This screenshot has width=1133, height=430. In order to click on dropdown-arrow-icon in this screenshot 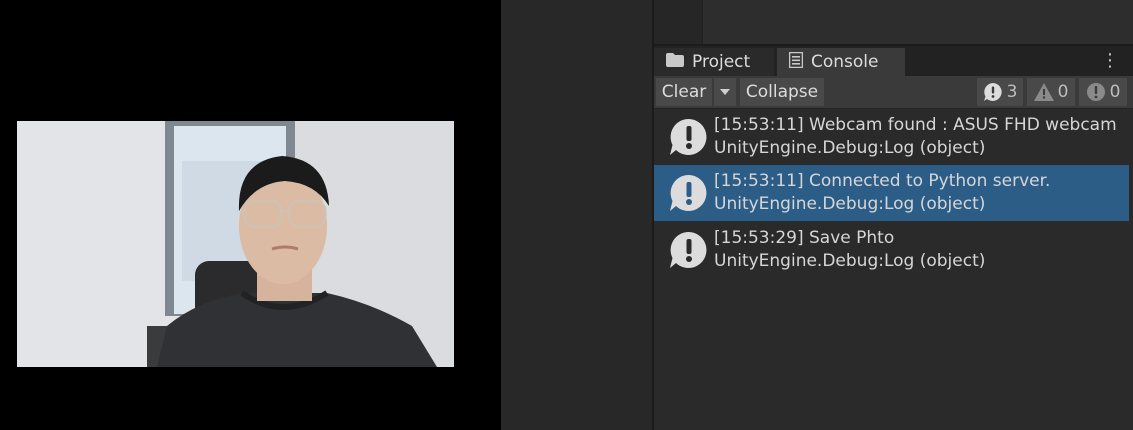, I will do `click(725, 92)`.